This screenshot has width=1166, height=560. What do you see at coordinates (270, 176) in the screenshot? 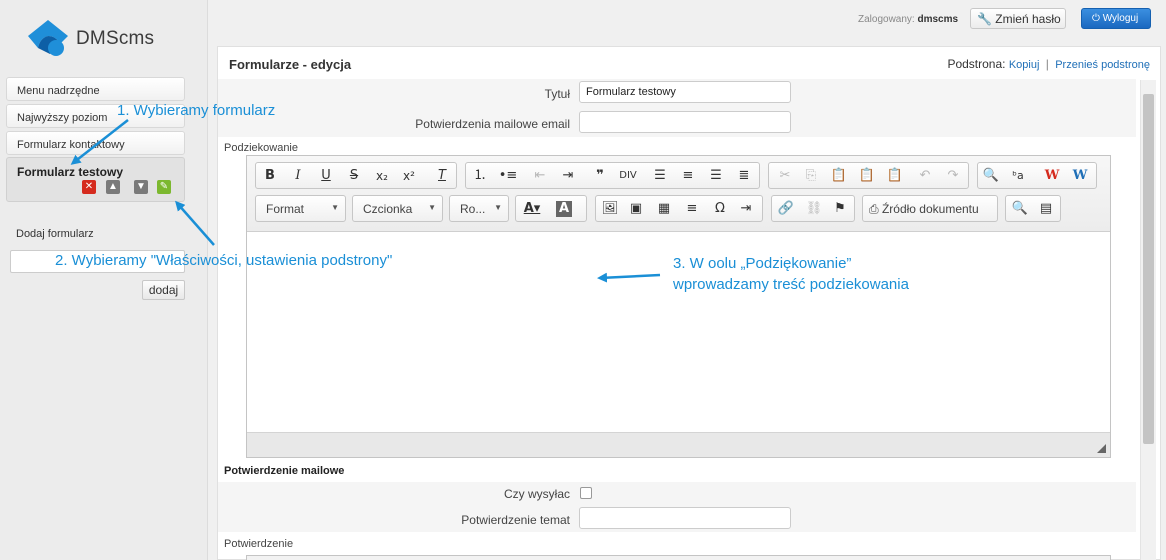
I see `bold-icon: B` at bounding box center [270, 176].